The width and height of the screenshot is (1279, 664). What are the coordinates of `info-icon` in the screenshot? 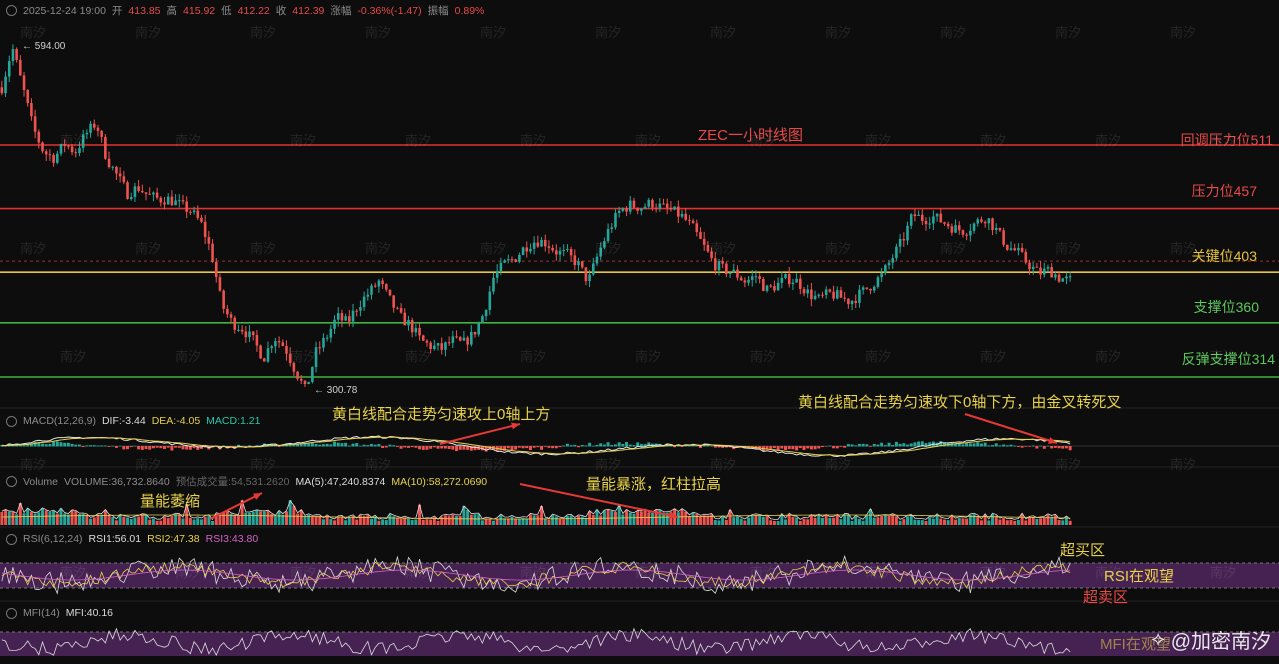 It's located at (11, 10).